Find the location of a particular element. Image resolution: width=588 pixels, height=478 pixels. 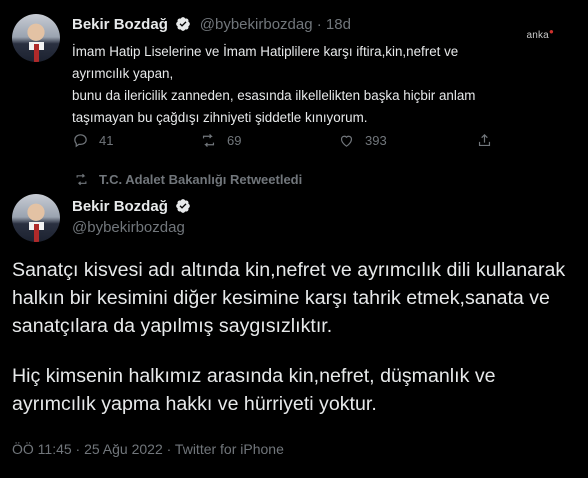

tweet-header: Bekir Bozdağ @bybekirbozdag · 18d is located at coordinates (211, 25).